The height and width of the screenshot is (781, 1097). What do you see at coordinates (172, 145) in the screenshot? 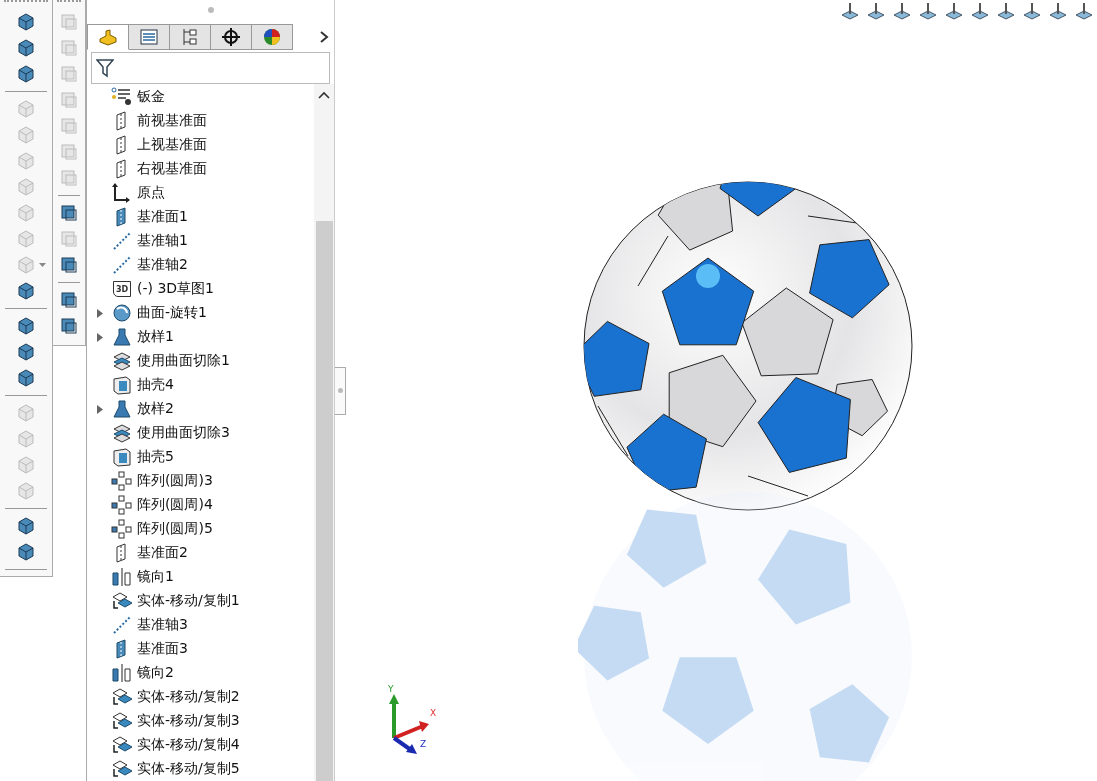
I see `feature-tree-item: 上视基准面` at bounding box center [172, 145].